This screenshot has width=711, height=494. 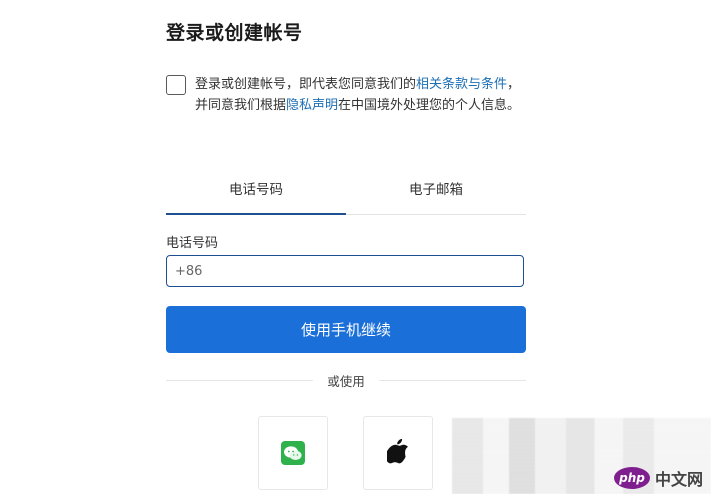 I want to click on login-method-tabs: 电话号码 电子邮箱, so click(x=346, y=195).